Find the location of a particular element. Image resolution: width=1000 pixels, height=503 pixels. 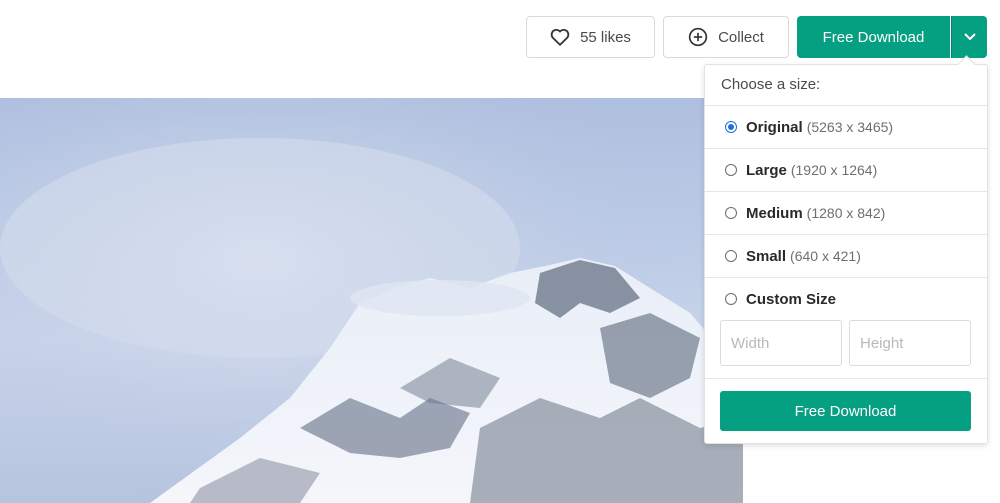

width-input is located at coordinates (781, 343).